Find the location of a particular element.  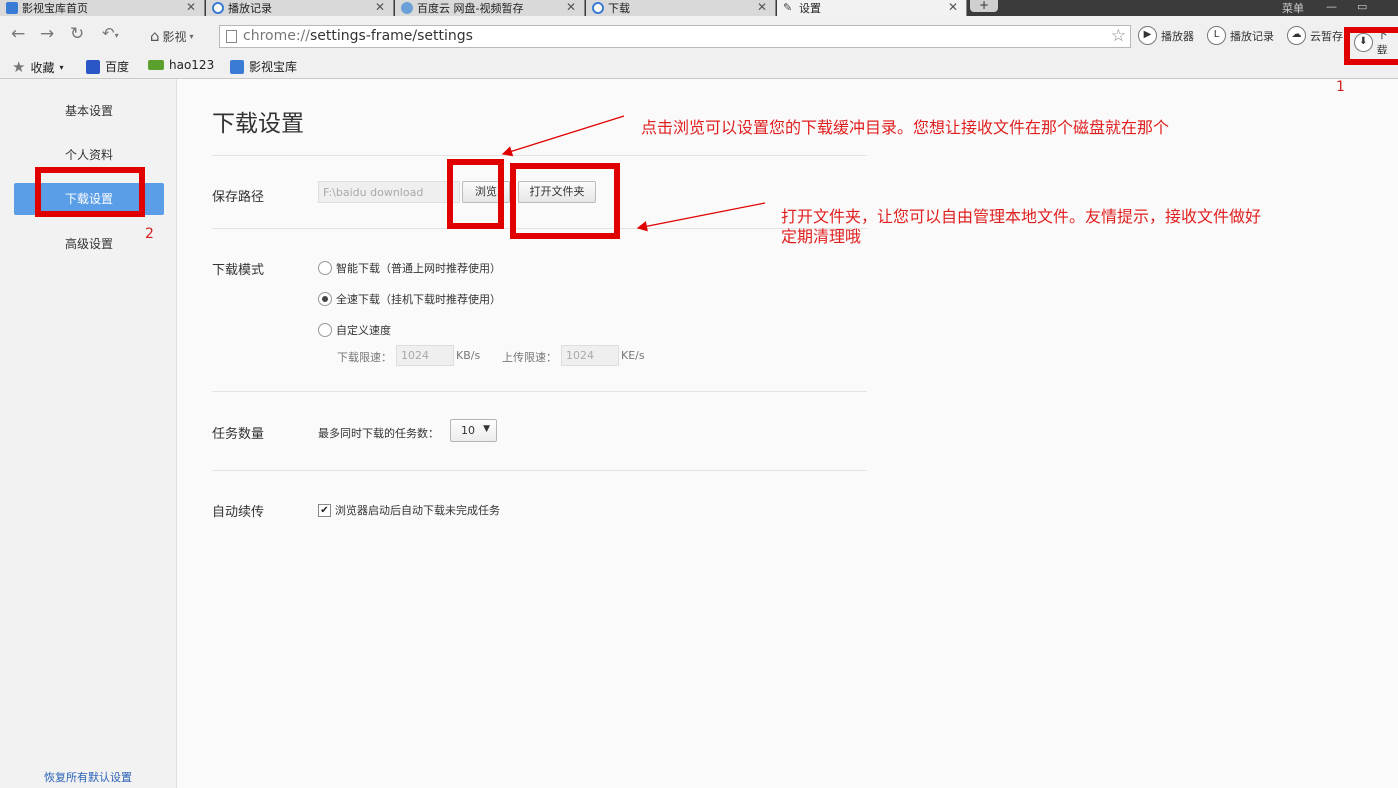

tab-yingshi-home: 影视宝库首页 ✕ is located at coordinates (102, 8).